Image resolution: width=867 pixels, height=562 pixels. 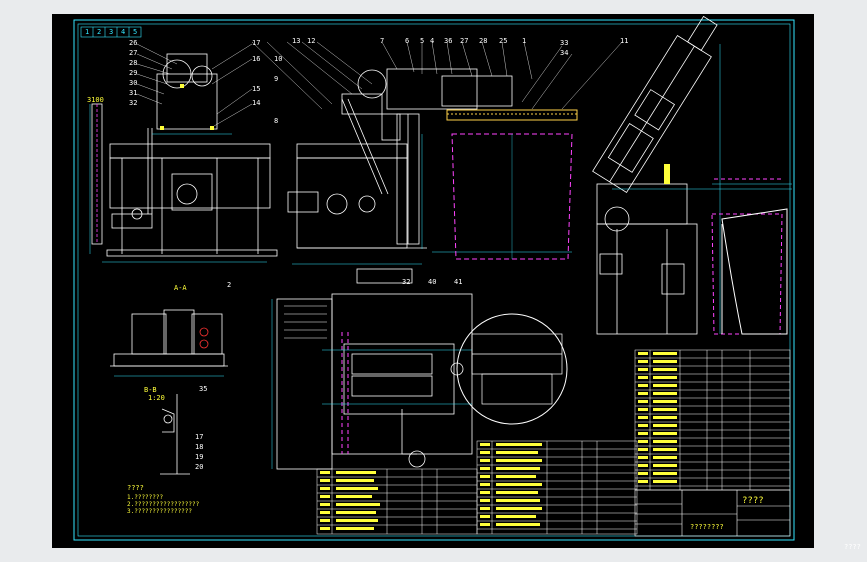 What do you see at coordinates (278, 59) in the screenshot?
I see `callout-right-10: 10` at bounding box center [278, 59].